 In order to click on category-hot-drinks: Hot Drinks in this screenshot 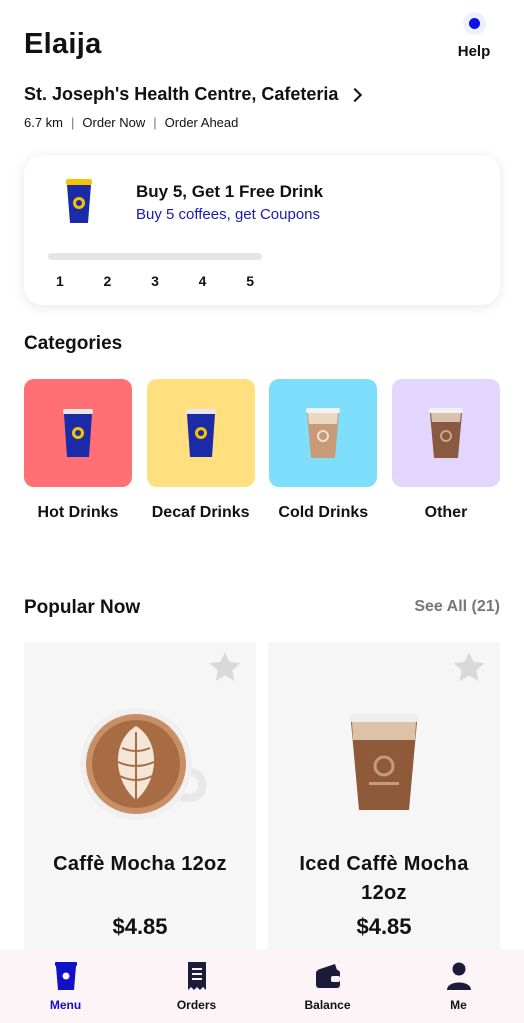, I will do `click(78, 450)`.